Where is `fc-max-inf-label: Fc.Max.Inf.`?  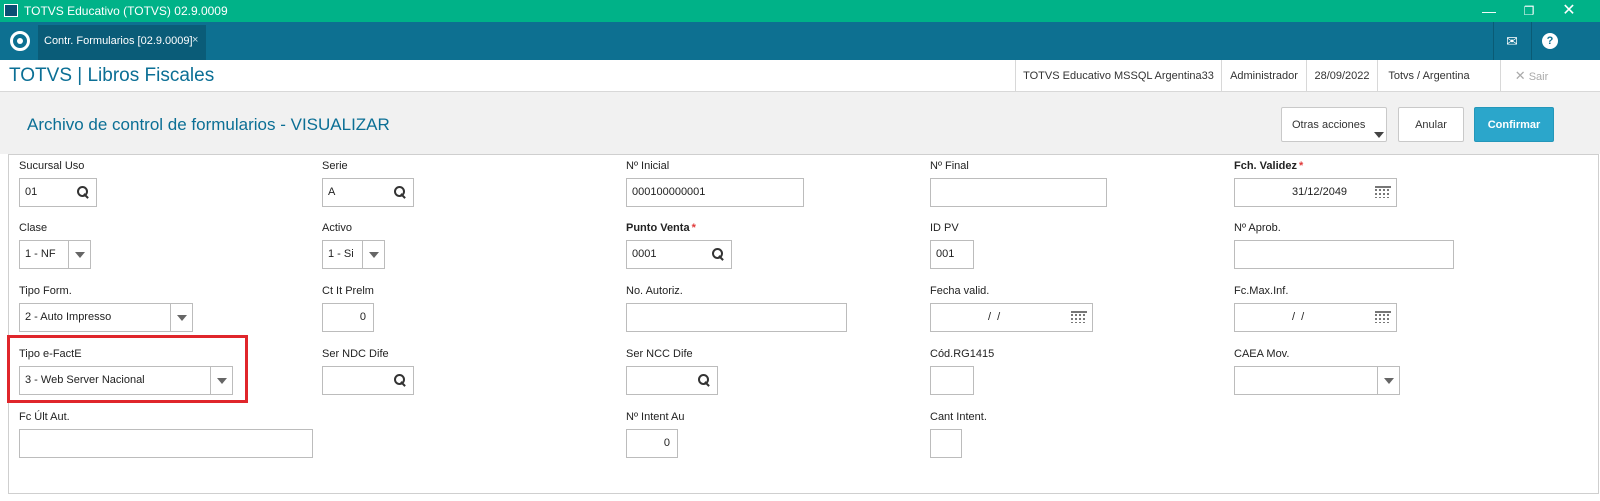 fc-max-inf-label: Fc.Max.Inf. is located at coordinates (1261, 291).